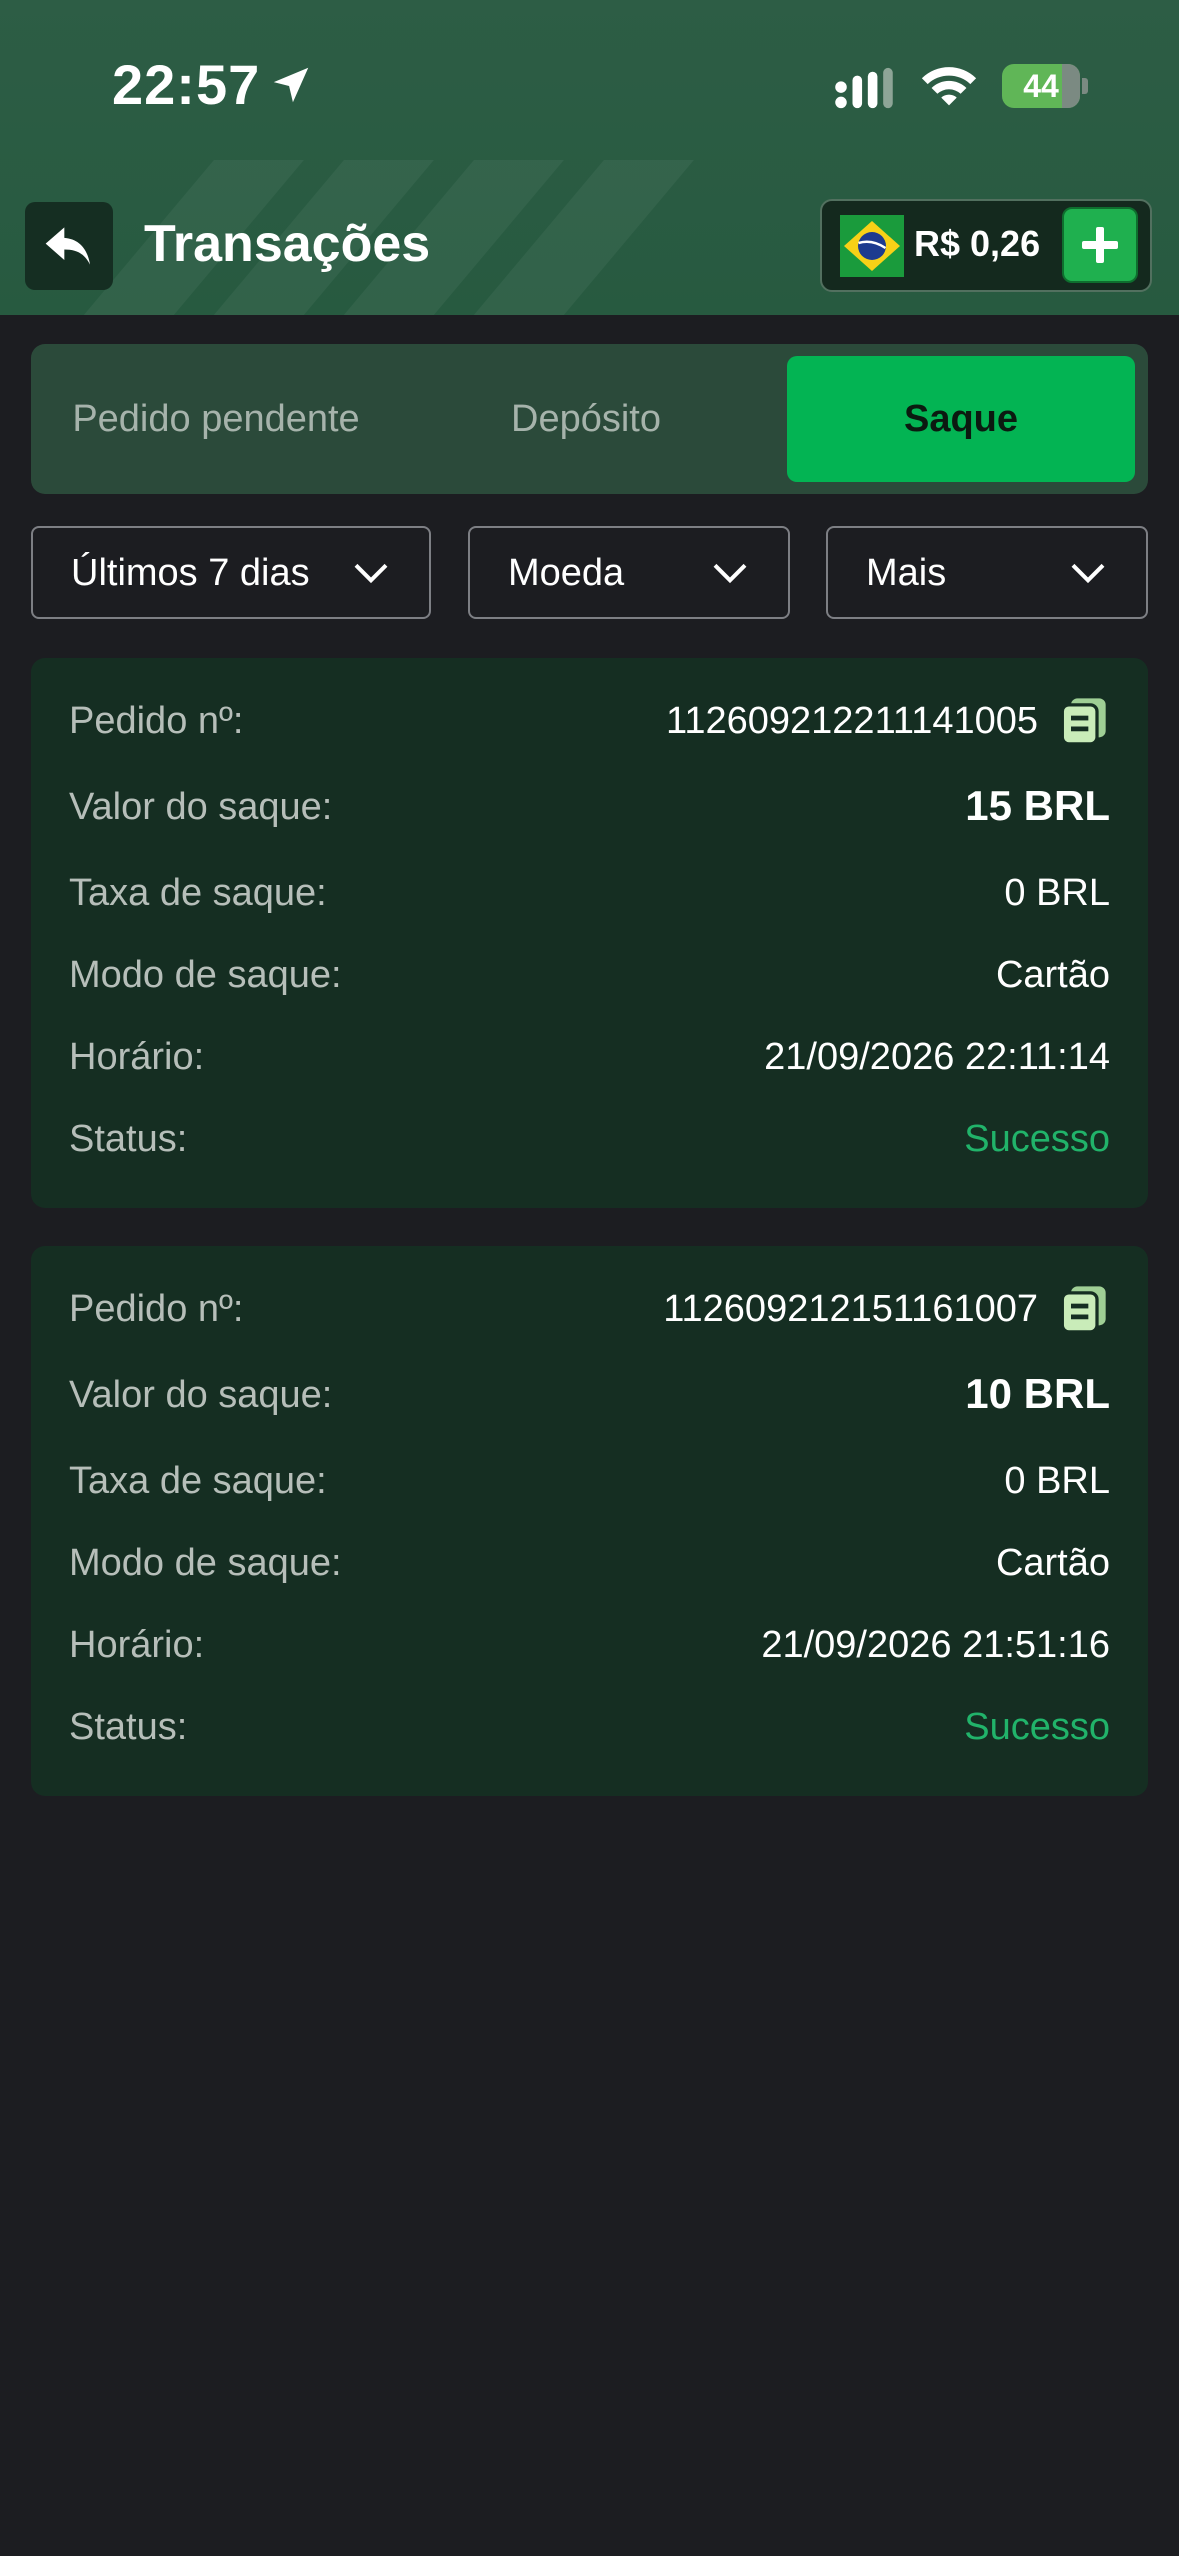 The height and width of the screenshot is (2556, 1179). I want to click on plus-icon, so click(1100, 245).